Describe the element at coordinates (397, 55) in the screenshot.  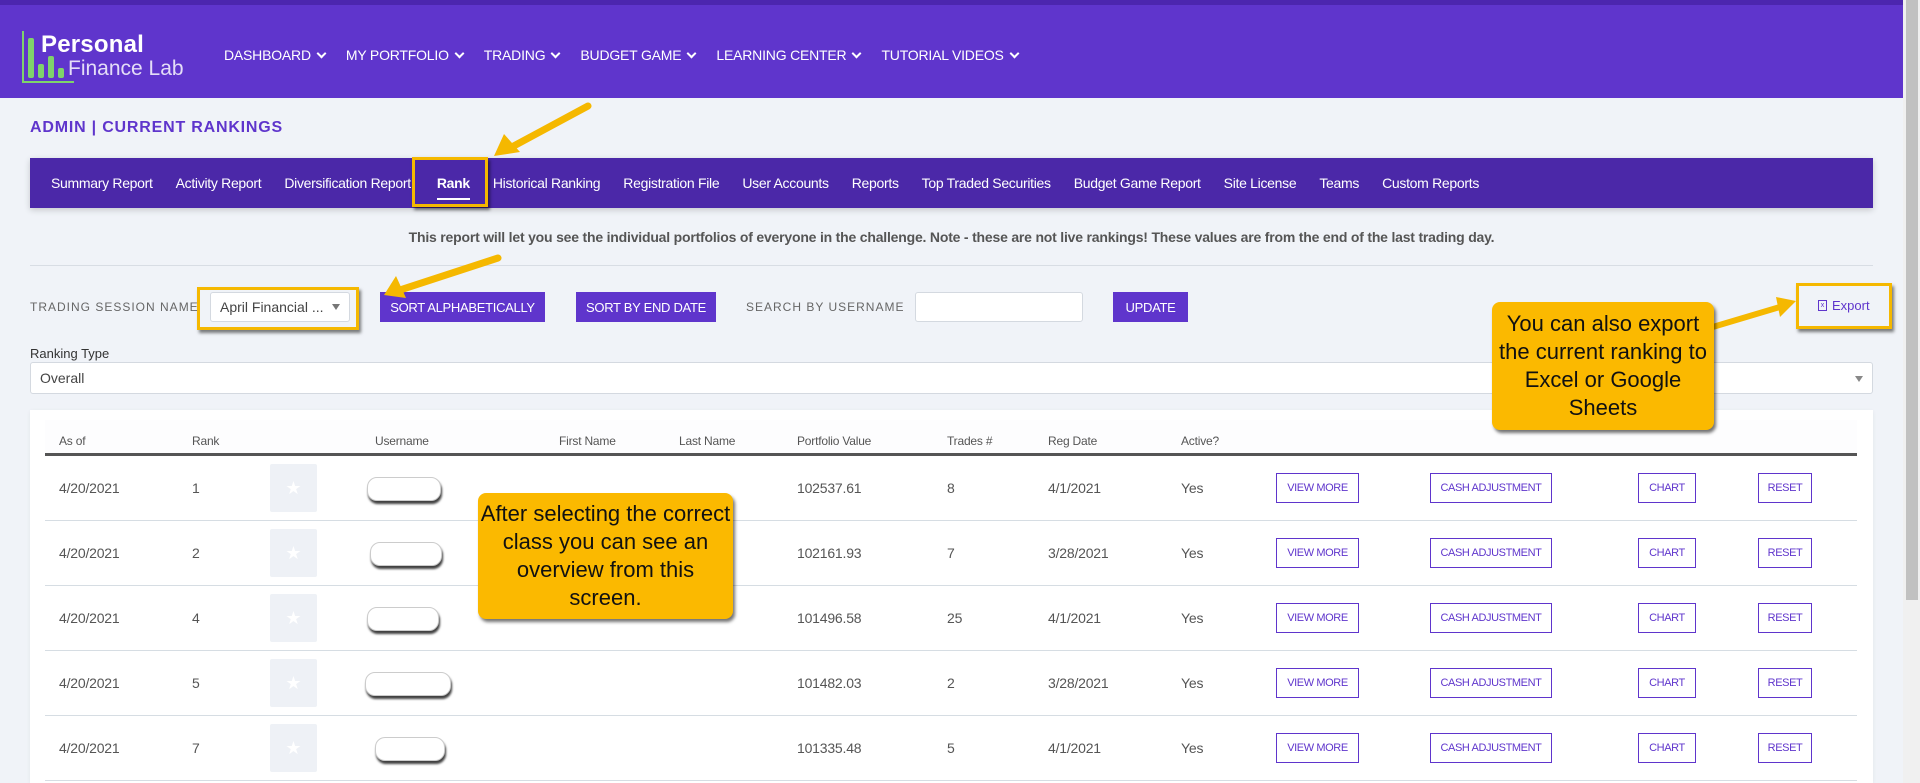
I see `nav-label: MY PORTFOLIO` at that location.